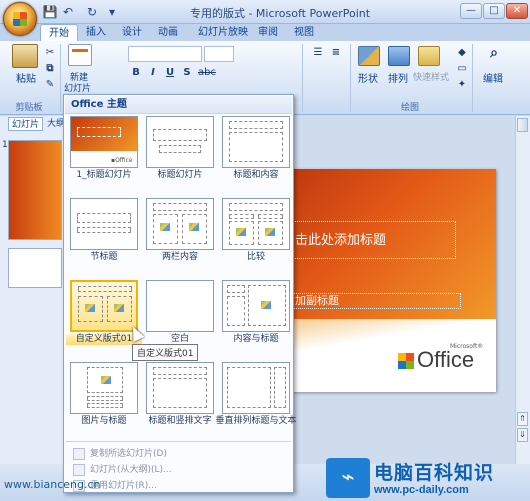 The height and width of the screenshot is (501, 530). Describe the element at coordinates (522, 435) in the screenshot. I see `next-slide-icon: ⇓` at that location.